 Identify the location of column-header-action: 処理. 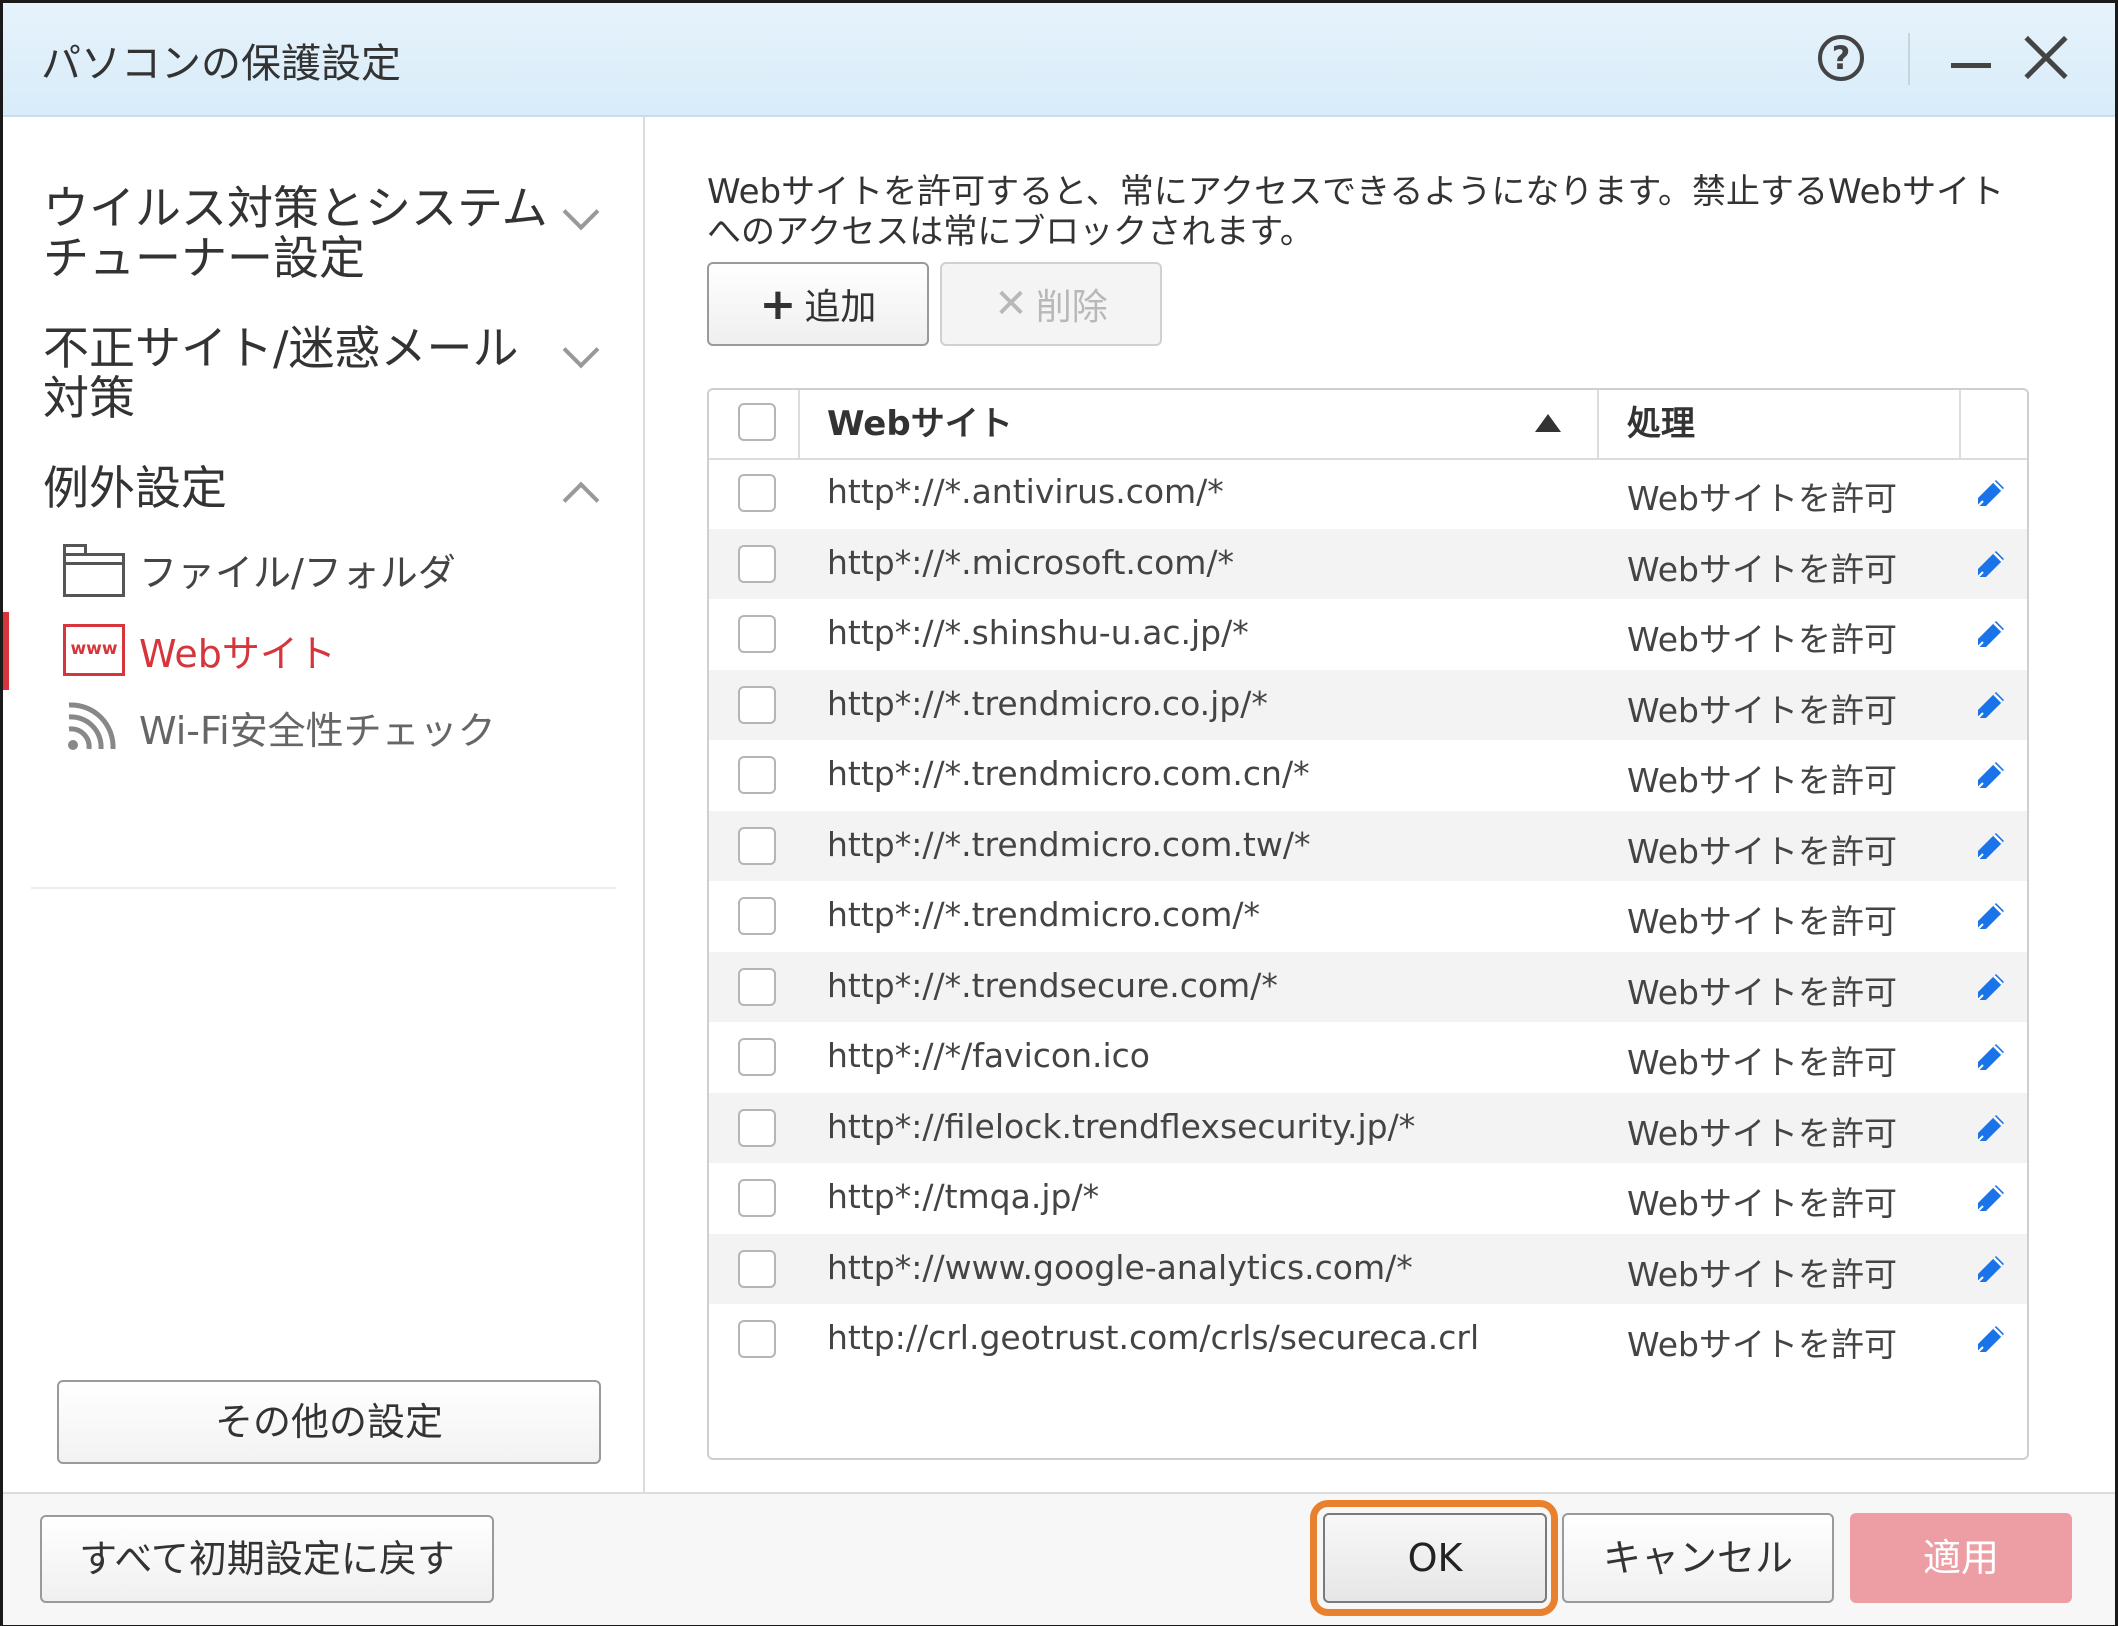
(1661, 424).